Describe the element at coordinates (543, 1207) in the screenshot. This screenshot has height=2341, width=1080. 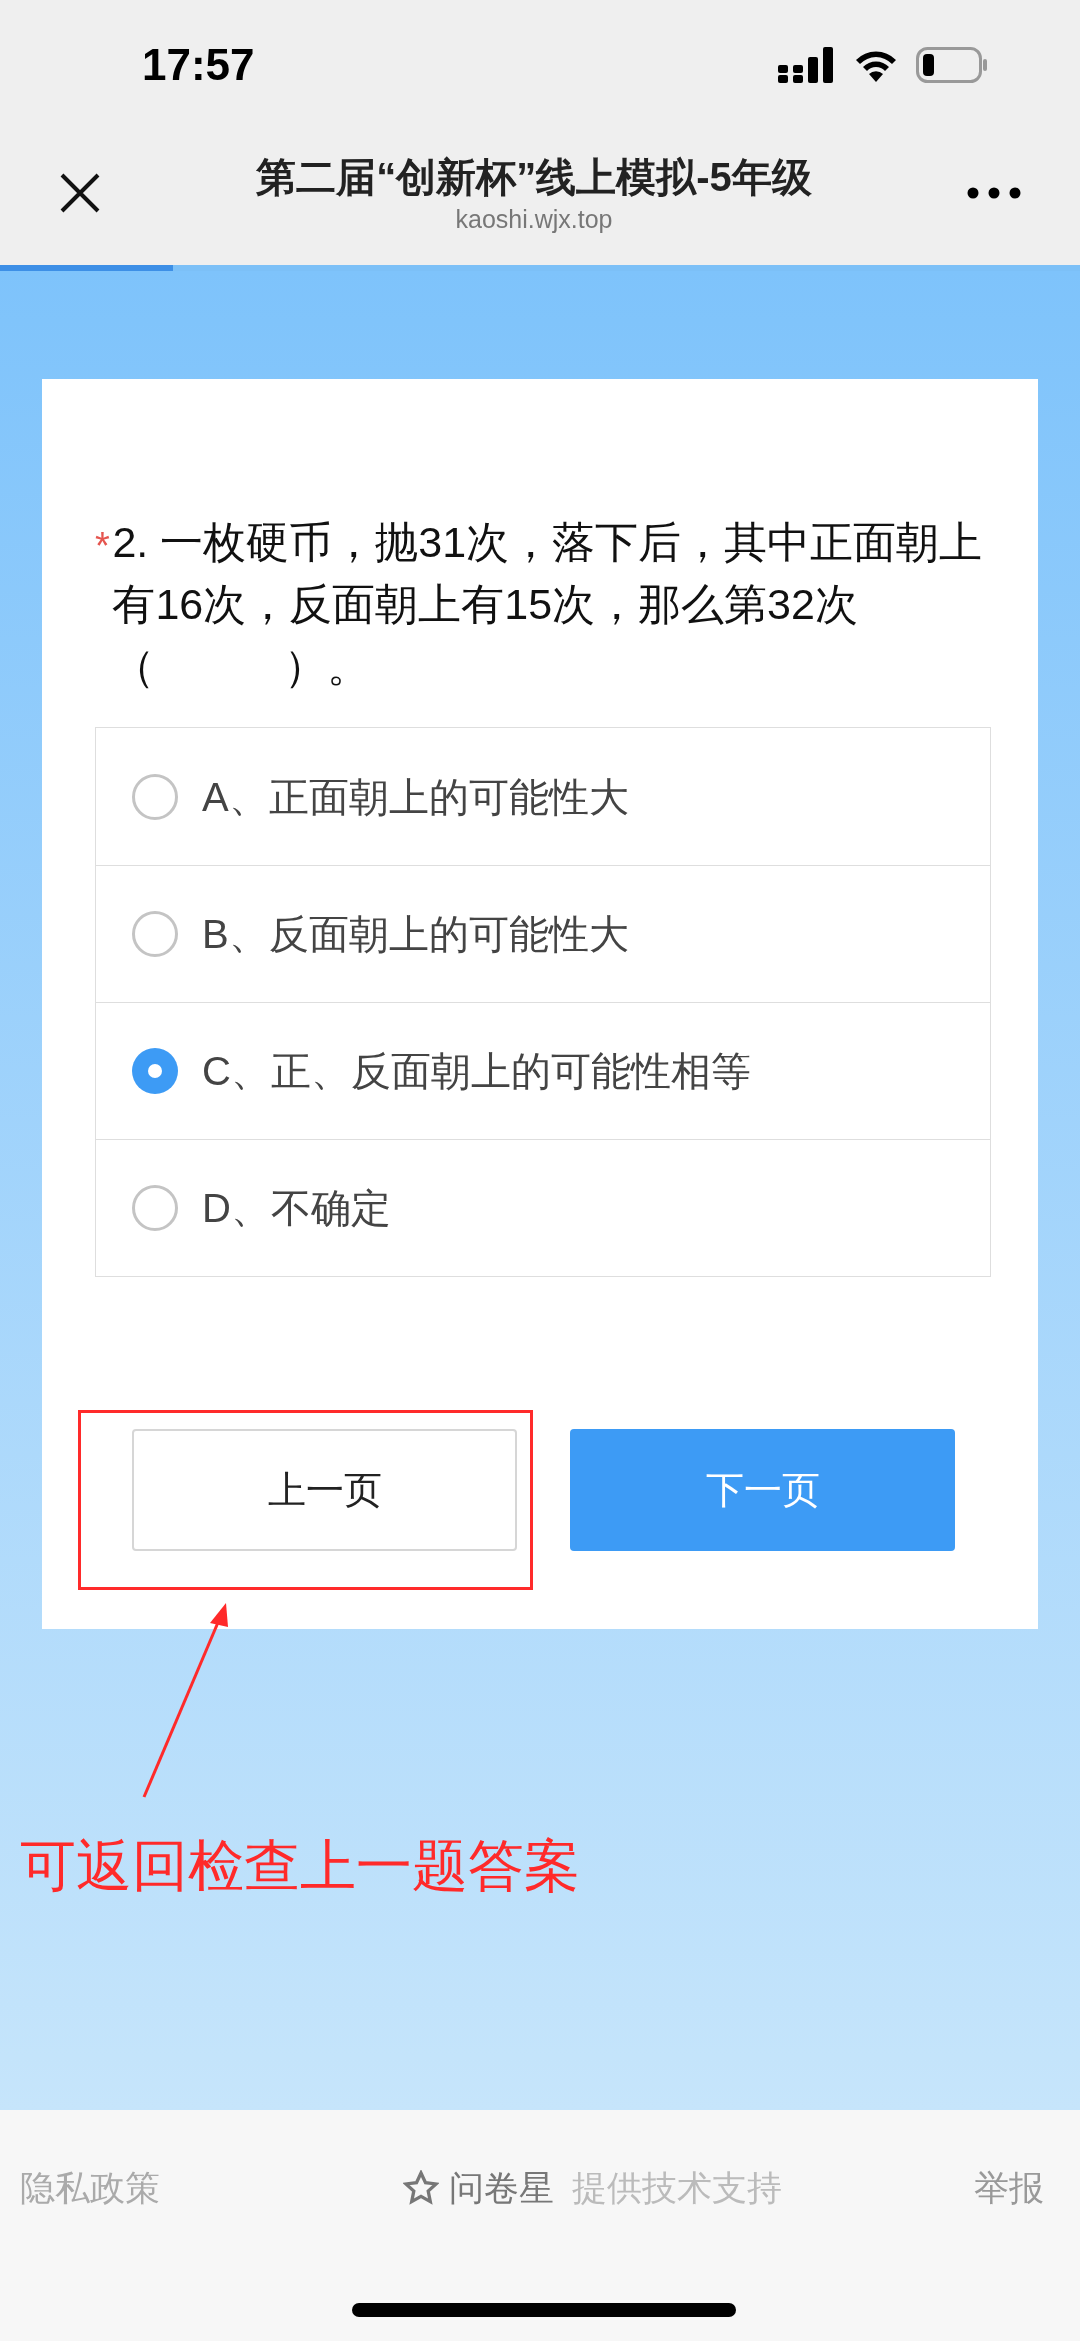
I see `option-row: D、不确定` at that location.